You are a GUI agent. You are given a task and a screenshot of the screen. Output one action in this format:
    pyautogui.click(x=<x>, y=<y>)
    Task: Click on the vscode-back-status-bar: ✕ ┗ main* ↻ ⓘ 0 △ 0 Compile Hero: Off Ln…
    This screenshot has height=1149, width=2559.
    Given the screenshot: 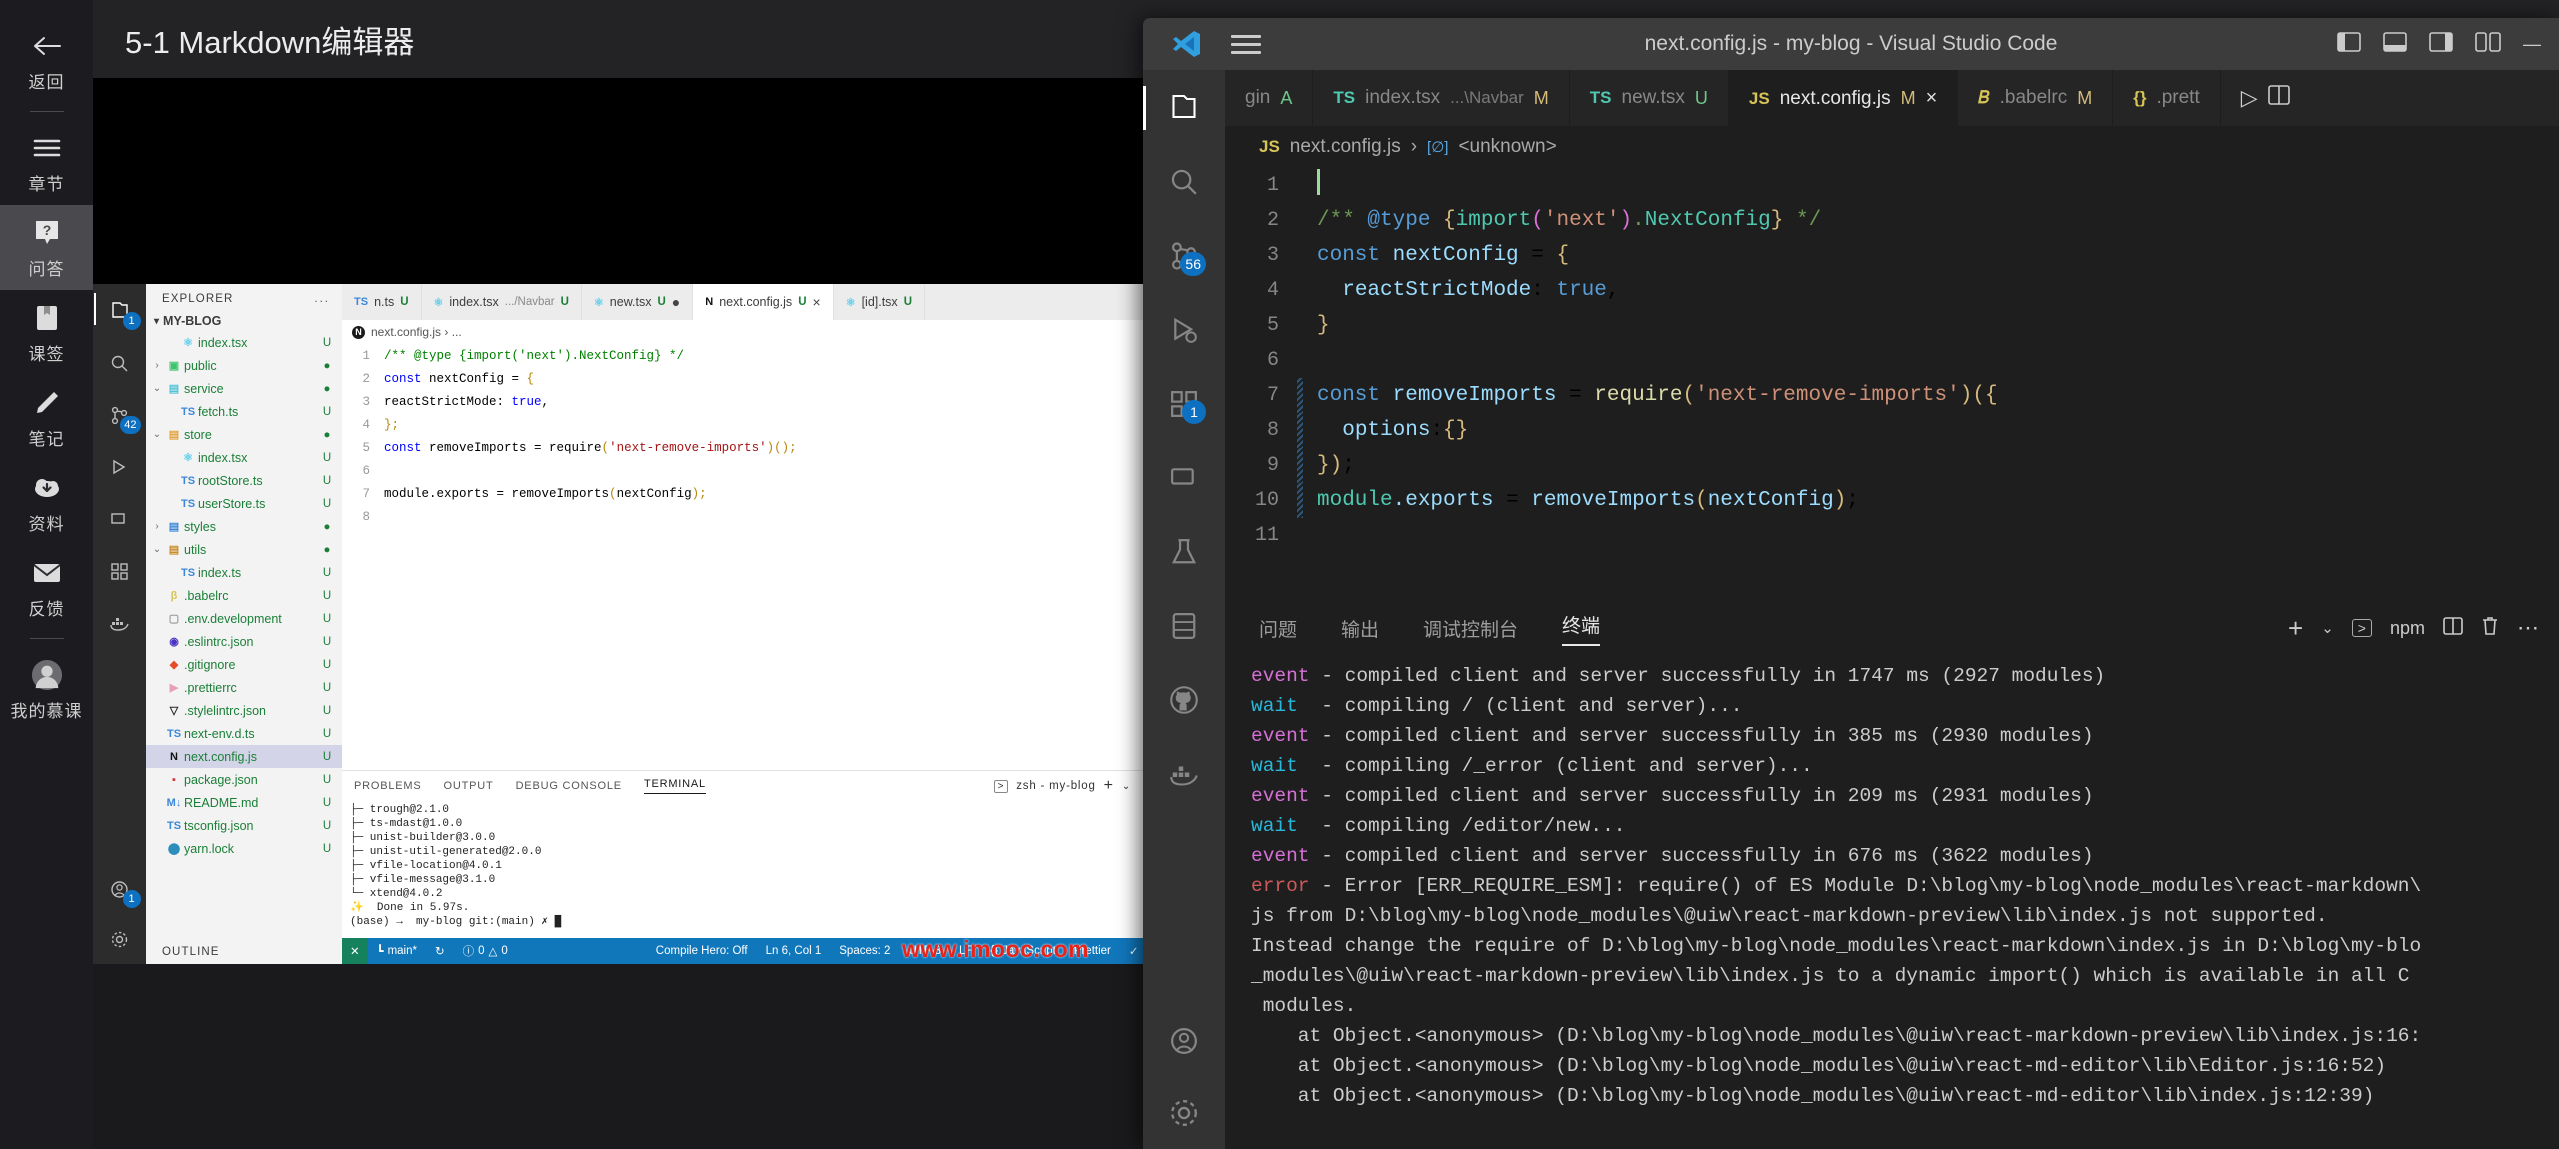 What is the action you would take?
    pyautogui.click(x=742, y=950)
    